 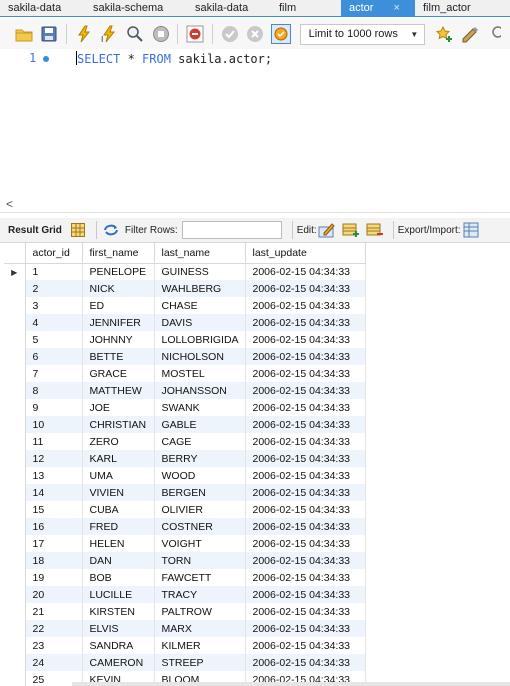 I want to click on table-row: 20 LUCILLE TRACY 2006-02-15 04:34:33, so click(x=185, y=594).